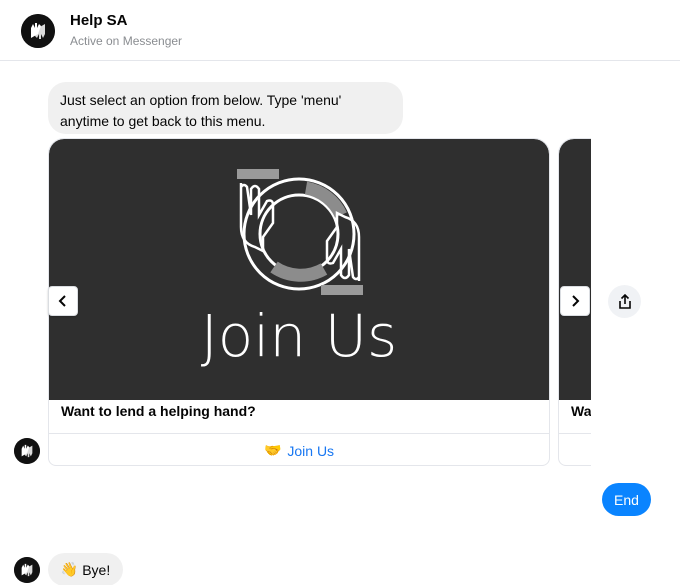 The image size is (680, 585). I want to click on card-title: Want to lend a helping hand?, so click(158, 411).